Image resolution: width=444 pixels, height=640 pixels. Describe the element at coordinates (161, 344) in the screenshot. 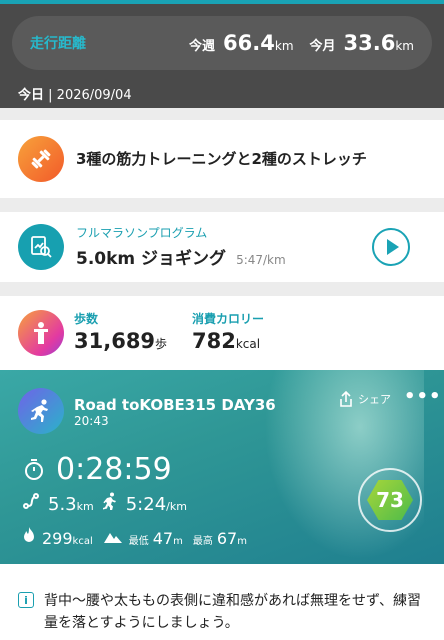

I see `steps-unit: 歩` at that location.